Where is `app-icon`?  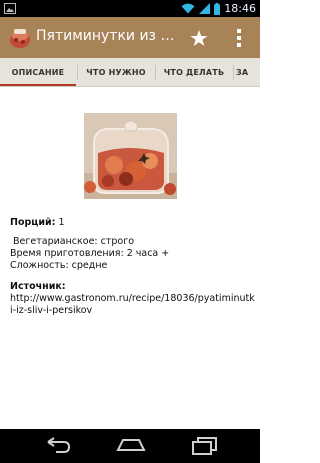 app-icon is located at coordinates (20, 37).